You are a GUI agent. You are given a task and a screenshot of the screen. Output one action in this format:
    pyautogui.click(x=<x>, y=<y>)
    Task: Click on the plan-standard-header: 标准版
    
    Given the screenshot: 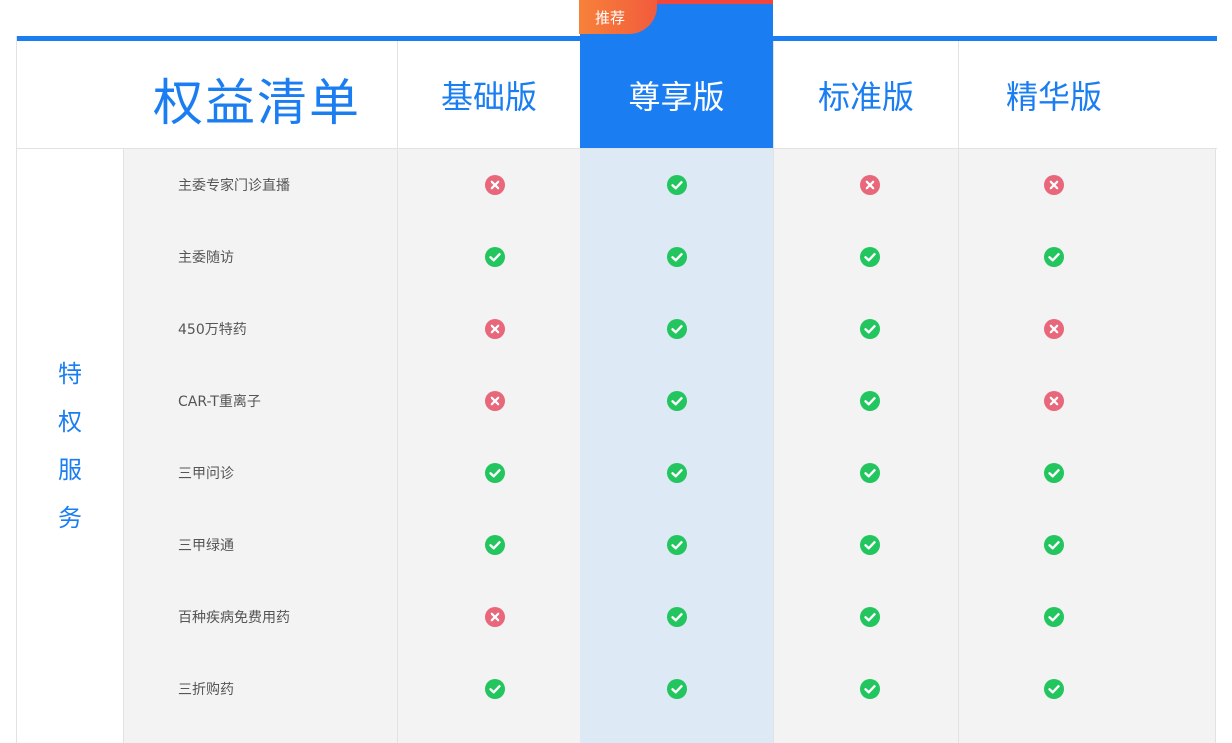 What is the action you would take?
    pyautogui.click(x=866, y=94)
    